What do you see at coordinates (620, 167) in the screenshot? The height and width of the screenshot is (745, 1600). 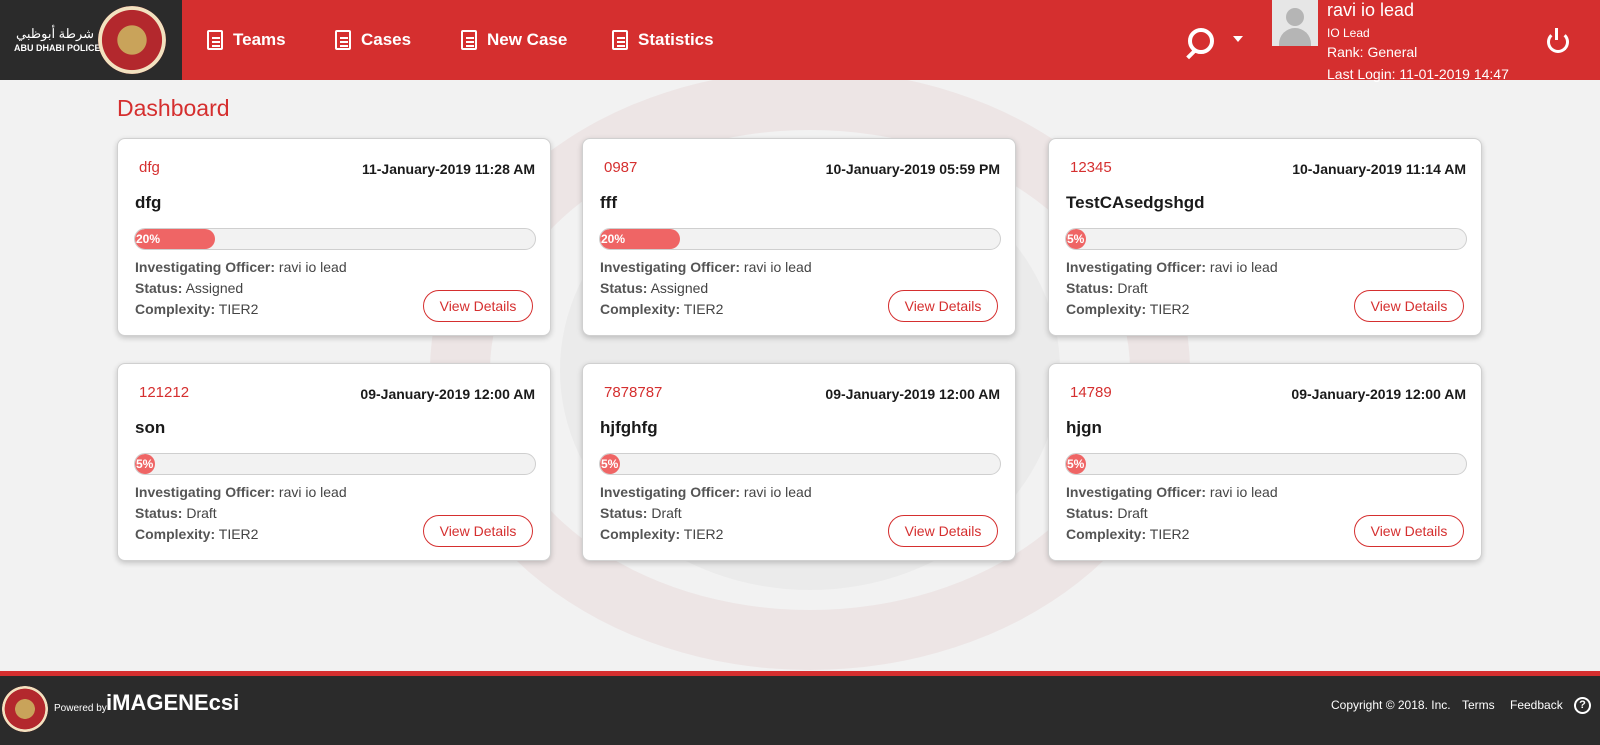 I see `case-id: 0987` at bounding box center [620, 167].